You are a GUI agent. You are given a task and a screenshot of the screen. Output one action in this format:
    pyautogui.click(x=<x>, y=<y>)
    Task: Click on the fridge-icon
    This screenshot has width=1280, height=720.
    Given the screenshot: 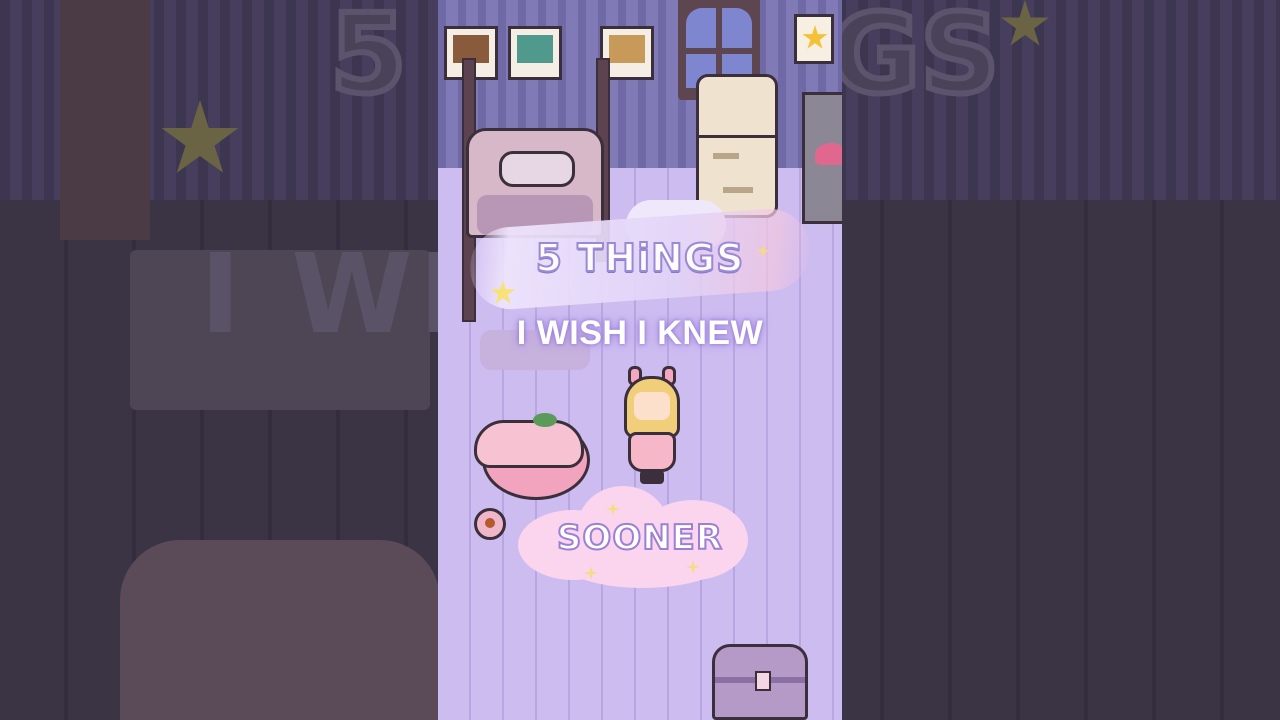 What is the action you would take?
    pyautogui.click(x=737, y=146)
    